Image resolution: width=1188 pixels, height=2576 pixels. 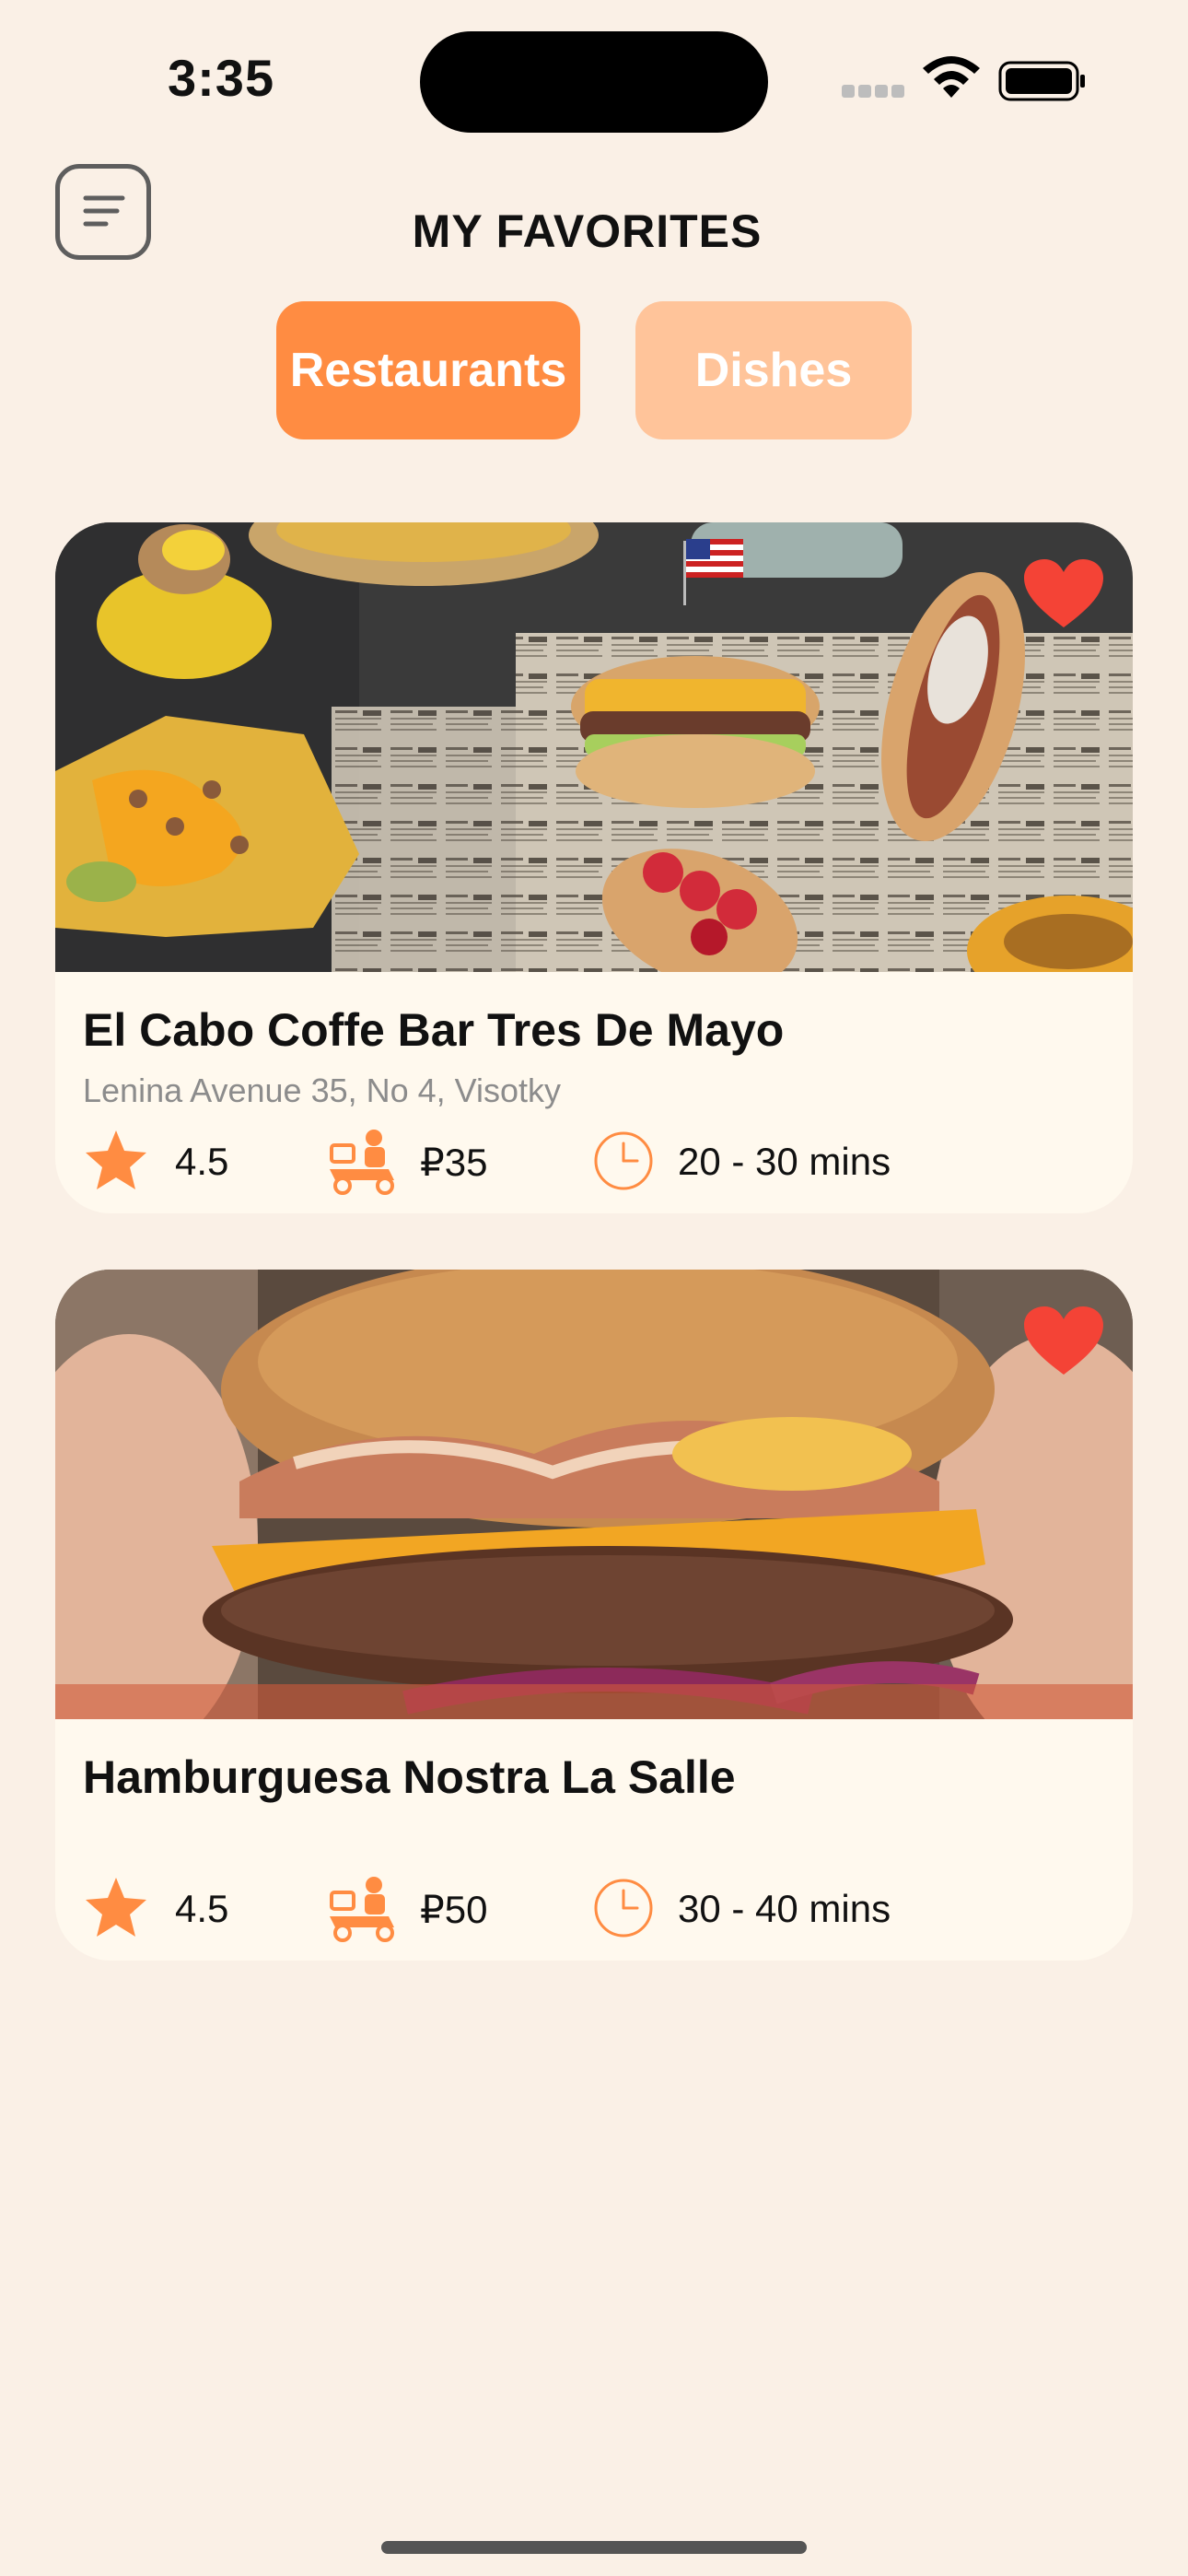 What do you see at coordinates (434, 1030) in the screenshot?
I see `restaurant-name: El Cabo Coffe Bar Tres De Mayo` at bounding box center [434, 1030].